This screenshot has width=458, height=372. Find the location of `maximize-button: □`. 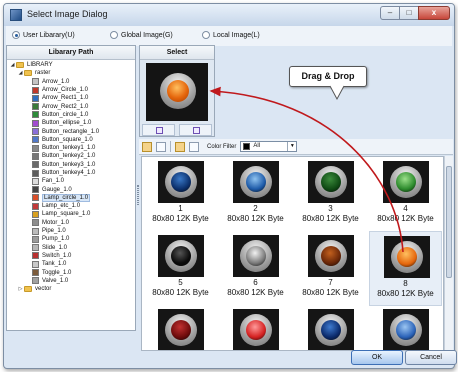

maximize-button: □ is located at coordinates (409, 13).